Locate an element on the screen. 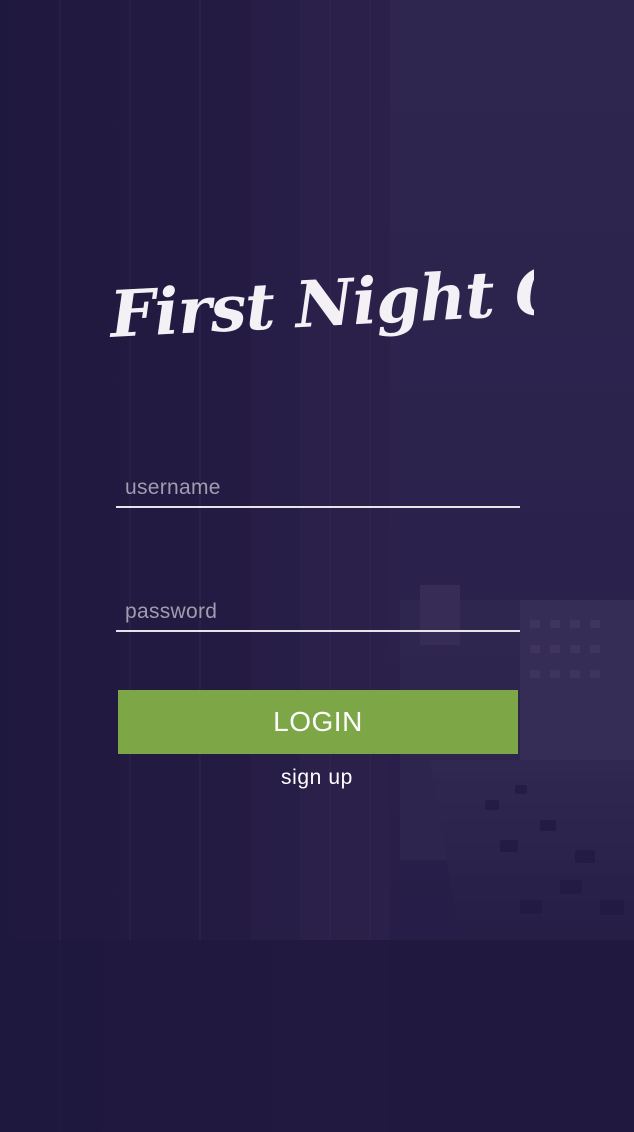 Image resolution: width=634 pixels, height=1132 pixels. logo-text: First Night Out is located at coordinates (320, 301).